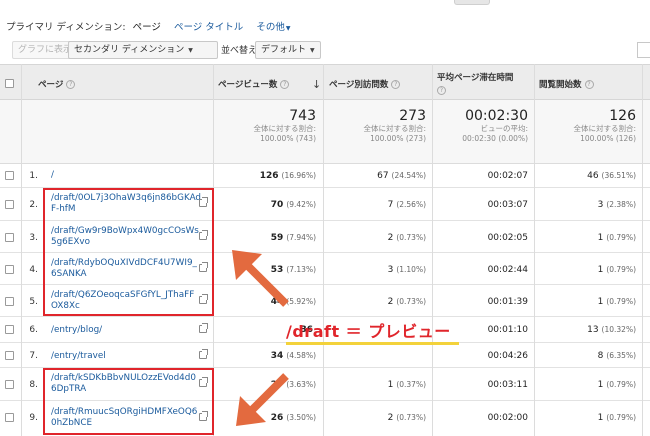 This screenshot has width=650, height=436. I want to click on dimension-page-title-link: ページ タイトル, so click(208, 27).